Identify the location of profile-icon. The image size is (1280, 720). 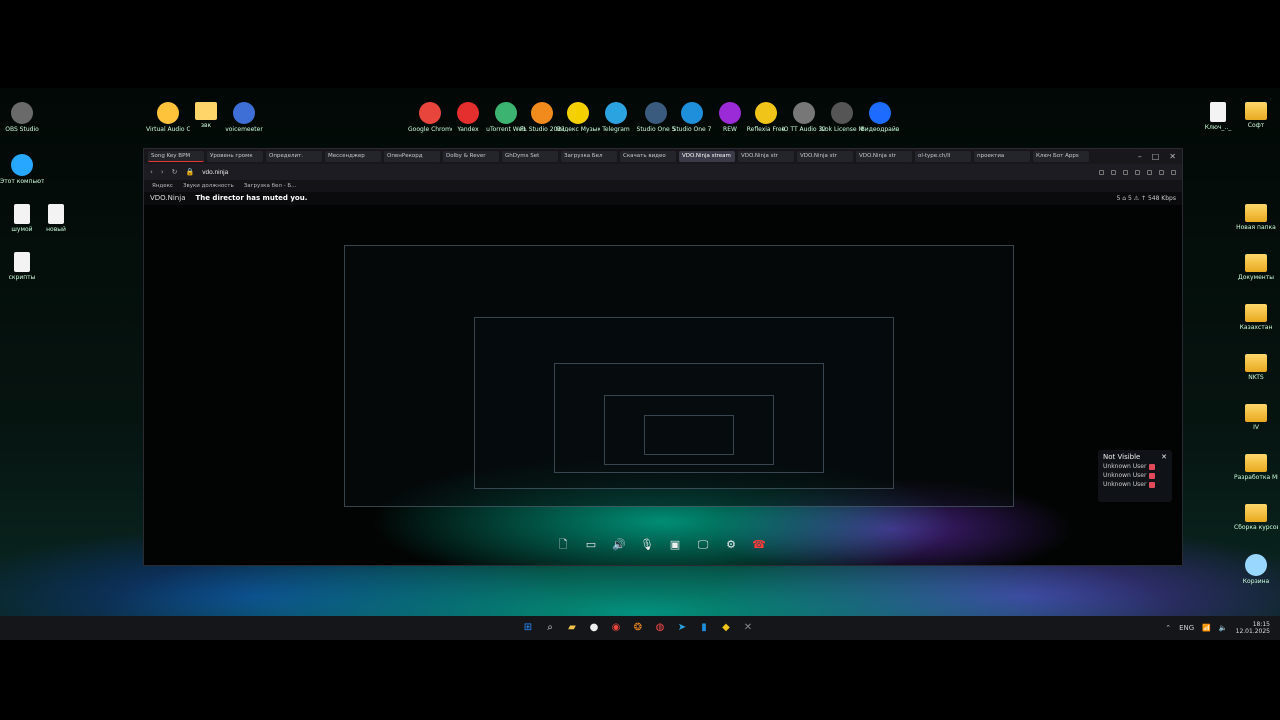
(1161, 172).